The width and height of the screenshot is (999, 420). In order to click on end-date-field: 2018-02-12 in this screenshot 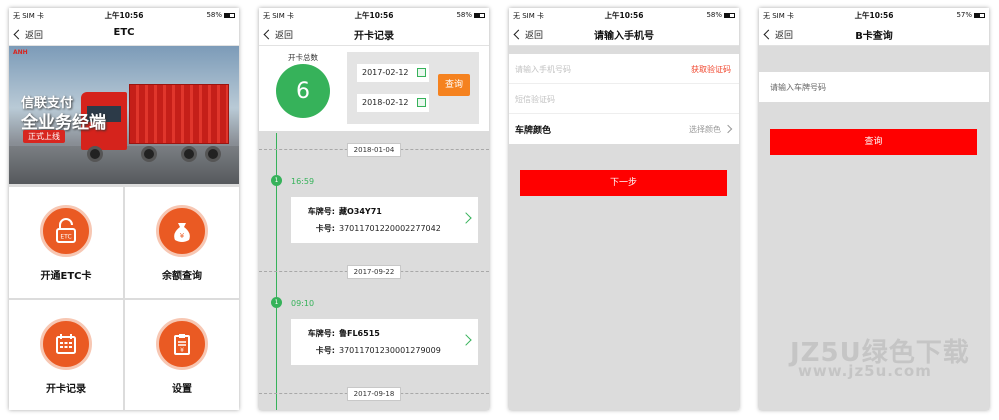, I will do `click(393, 103)`.